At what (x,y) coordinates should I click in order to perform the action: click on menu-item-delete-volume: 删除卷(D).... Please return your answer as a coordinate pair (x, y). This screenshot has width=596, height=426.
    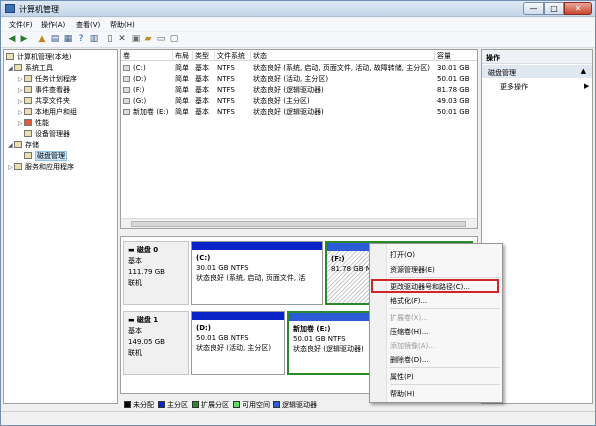
    Looking at the image, I should click on (409, 360).